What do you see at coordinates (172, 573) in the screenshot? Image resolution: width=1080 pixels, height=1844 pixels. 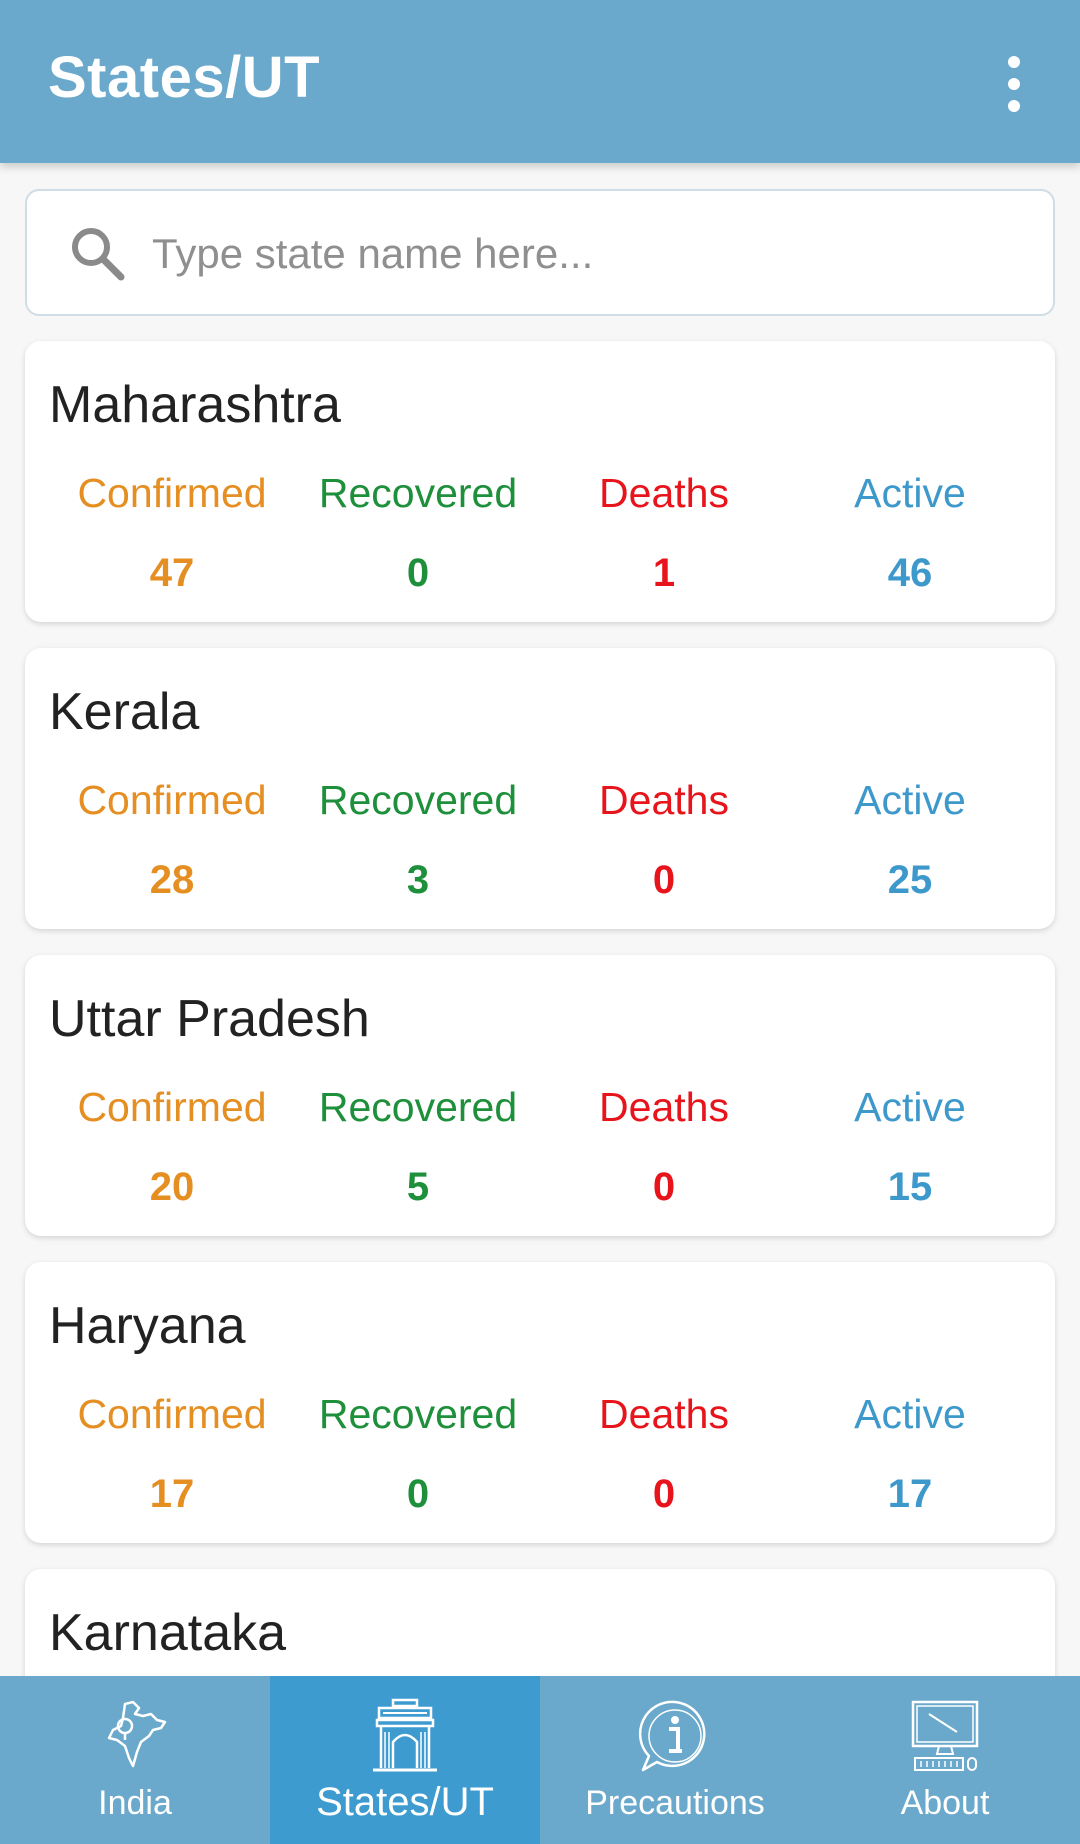 I see `confirmed-value: 47` at bounding box center [172, 573].